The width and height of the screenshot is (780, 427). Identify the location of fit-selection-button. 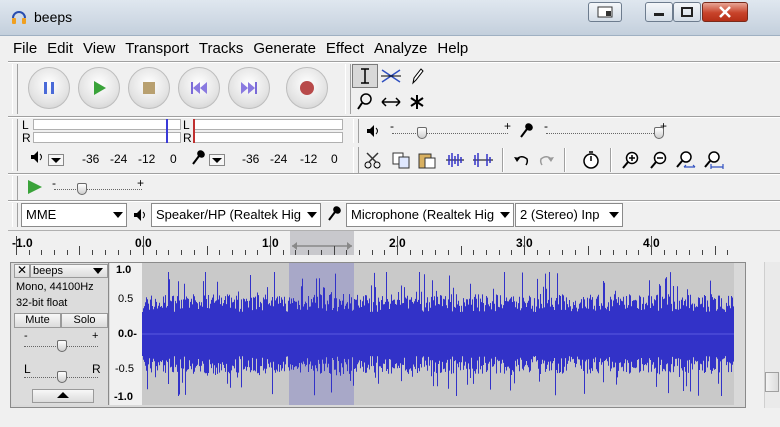
(685, 160).